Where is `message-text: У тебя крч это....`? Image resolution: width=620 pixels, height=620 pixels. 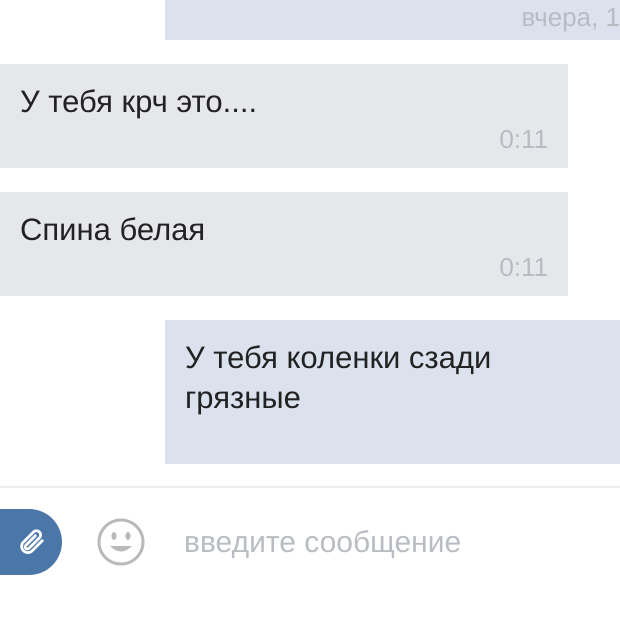 message-text: У тебя крч это.... is located at coordinates (139, 102).